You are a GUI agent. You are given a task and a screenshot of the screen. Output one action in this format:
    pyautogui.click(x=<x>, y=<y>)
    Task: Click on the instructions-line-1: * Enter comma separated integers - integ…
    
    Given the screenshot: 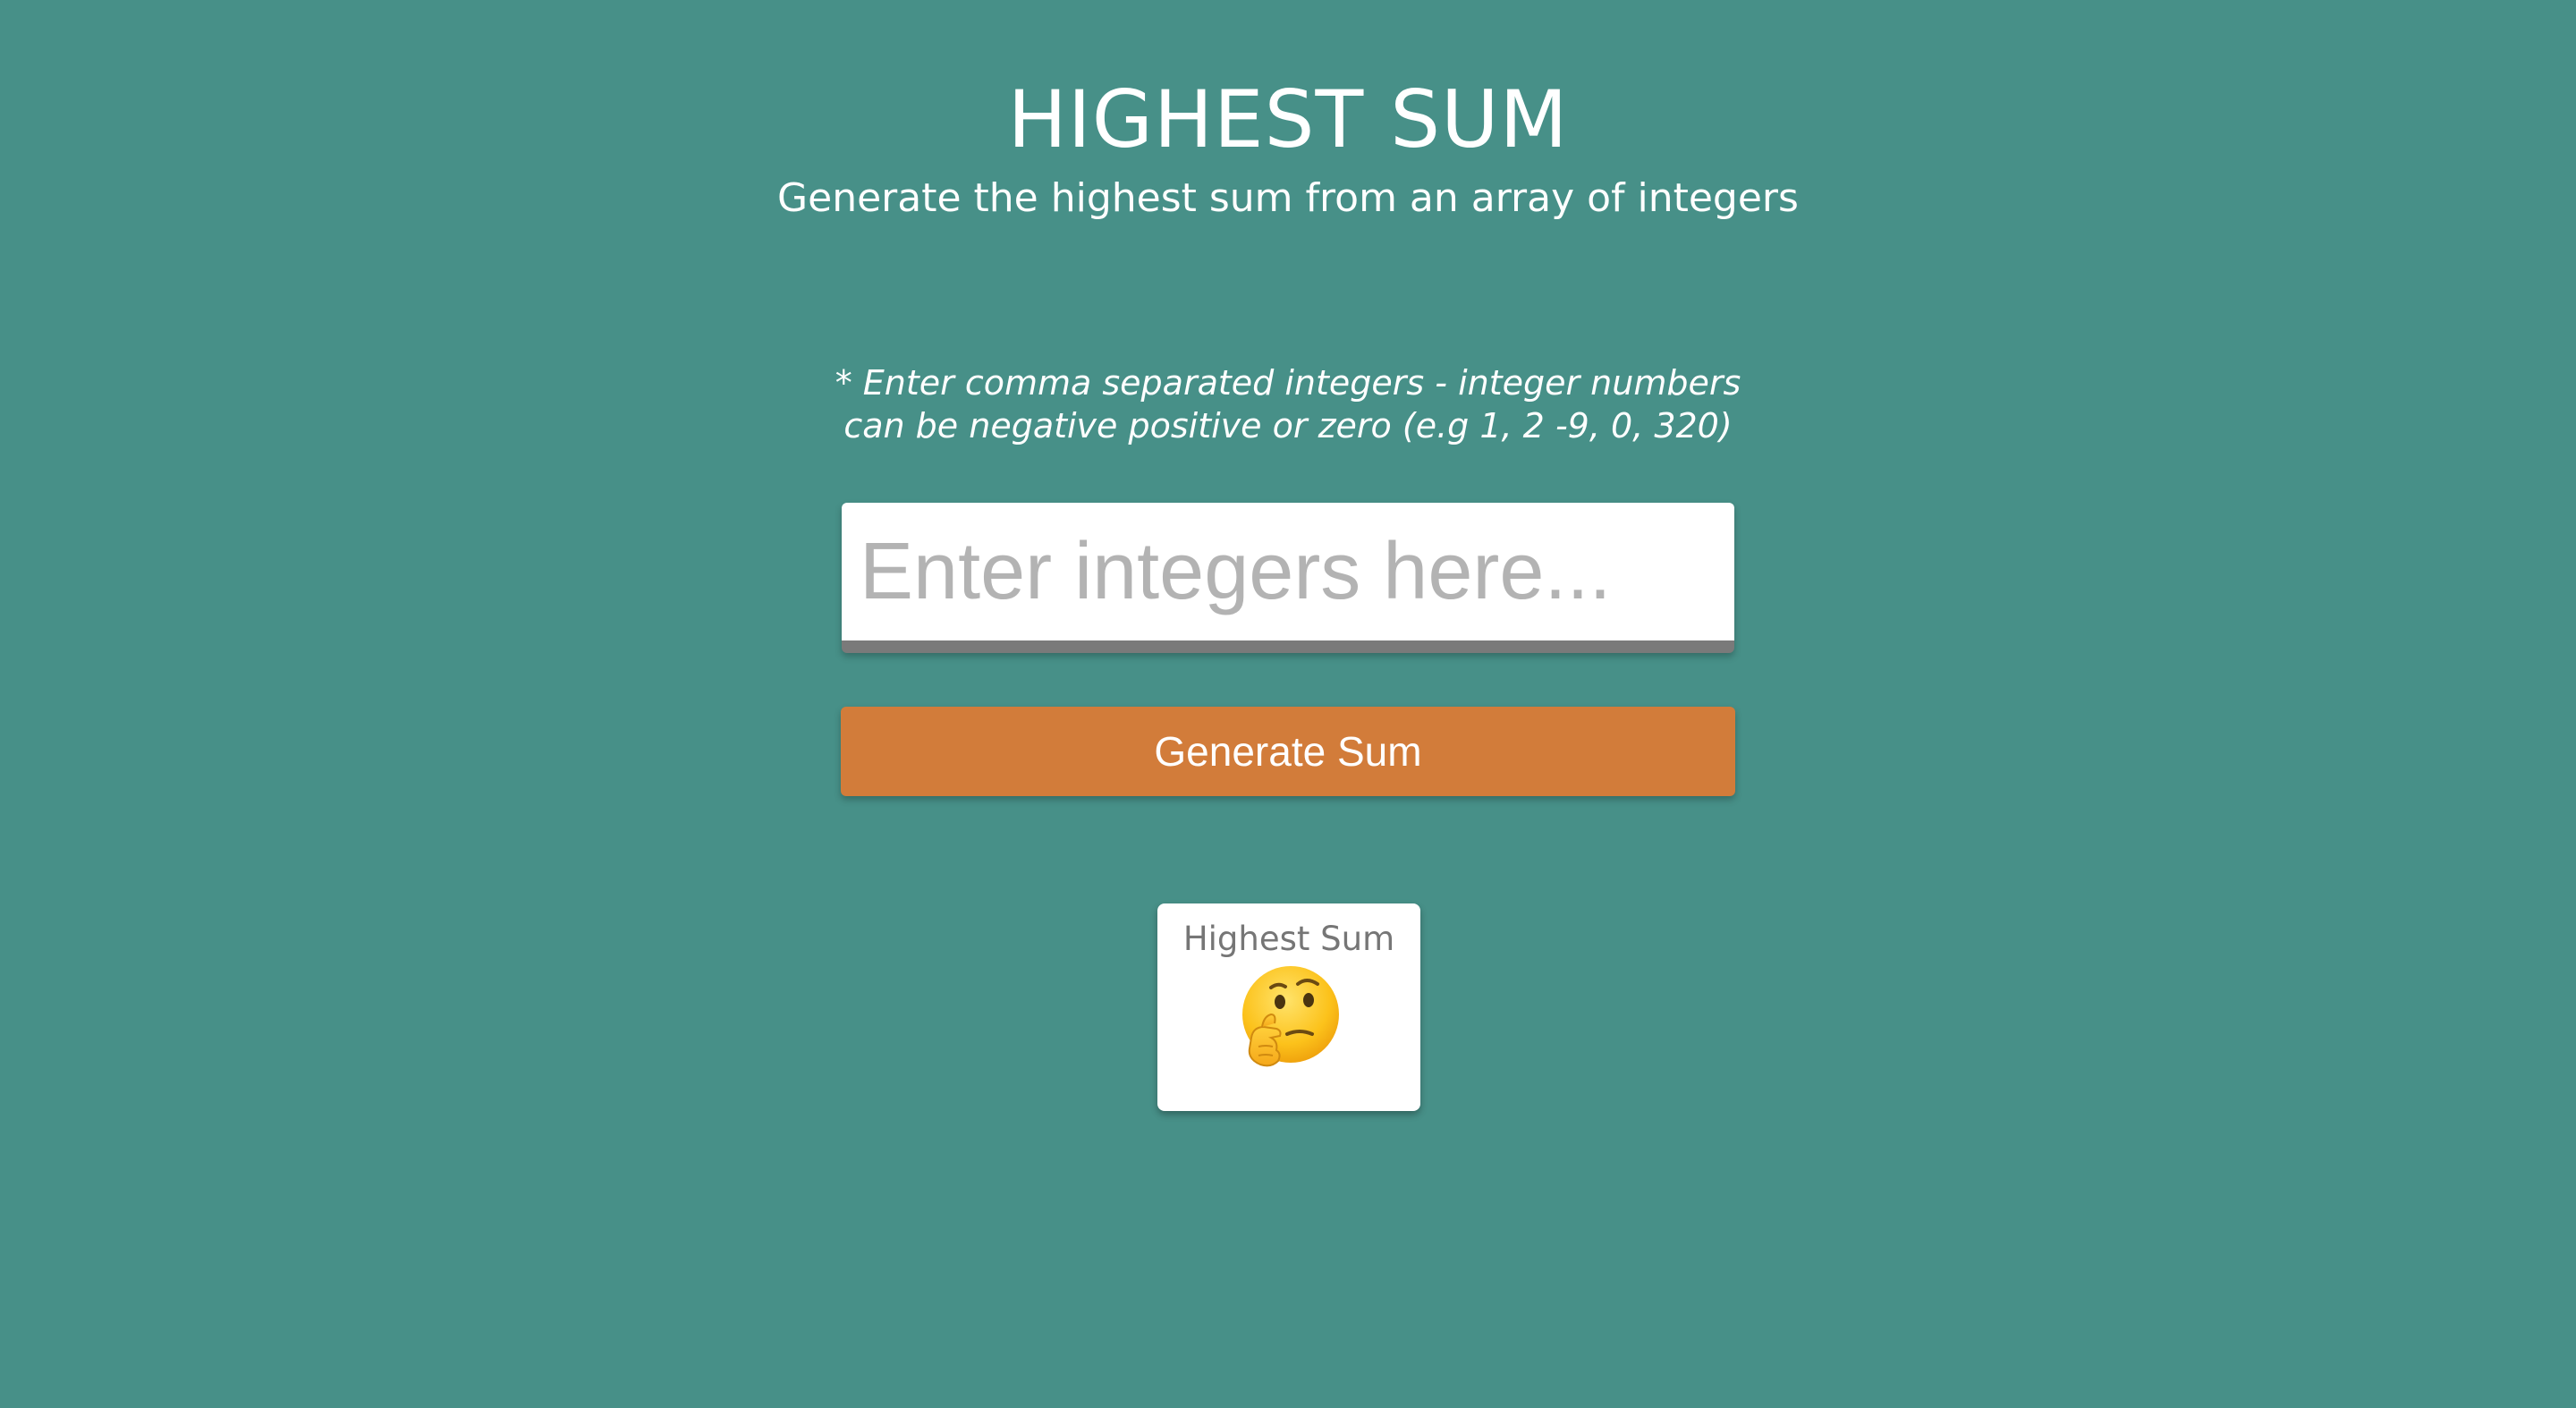 What is the action you would take?
    pyautogui.click(x=1288, y=383)
    